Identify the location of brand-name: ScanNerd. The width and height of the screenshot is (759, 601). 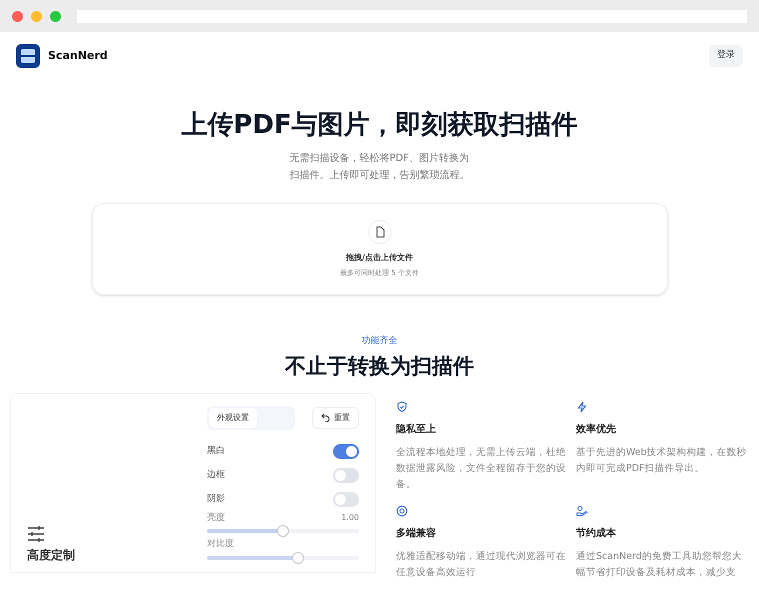
(78, 56).